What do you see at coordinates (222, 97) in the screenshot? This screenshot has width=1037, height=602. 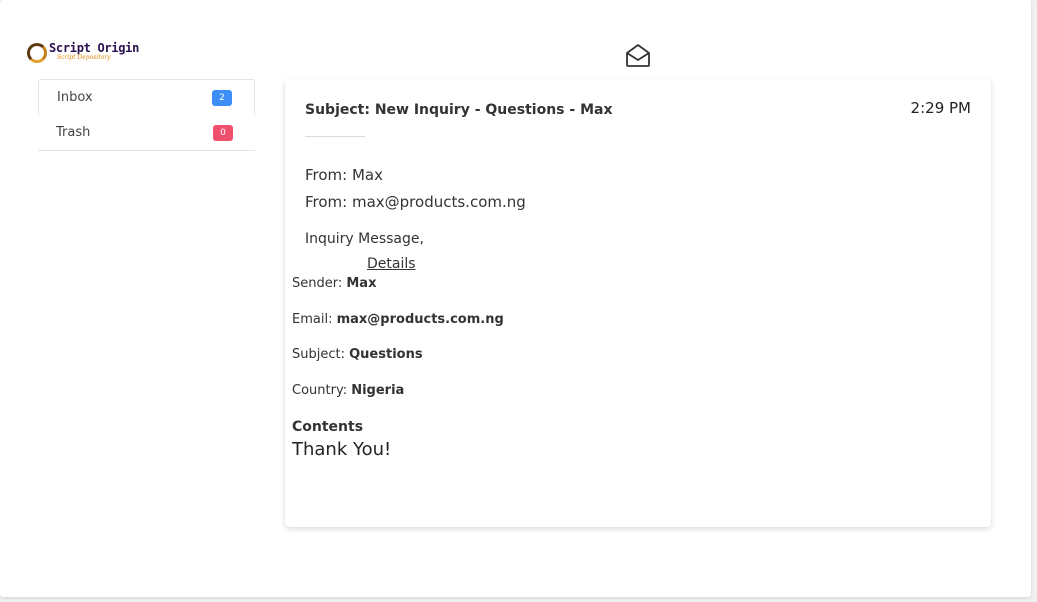 I see `inbox-count-badge: 2` at bounding box center [222, 97].